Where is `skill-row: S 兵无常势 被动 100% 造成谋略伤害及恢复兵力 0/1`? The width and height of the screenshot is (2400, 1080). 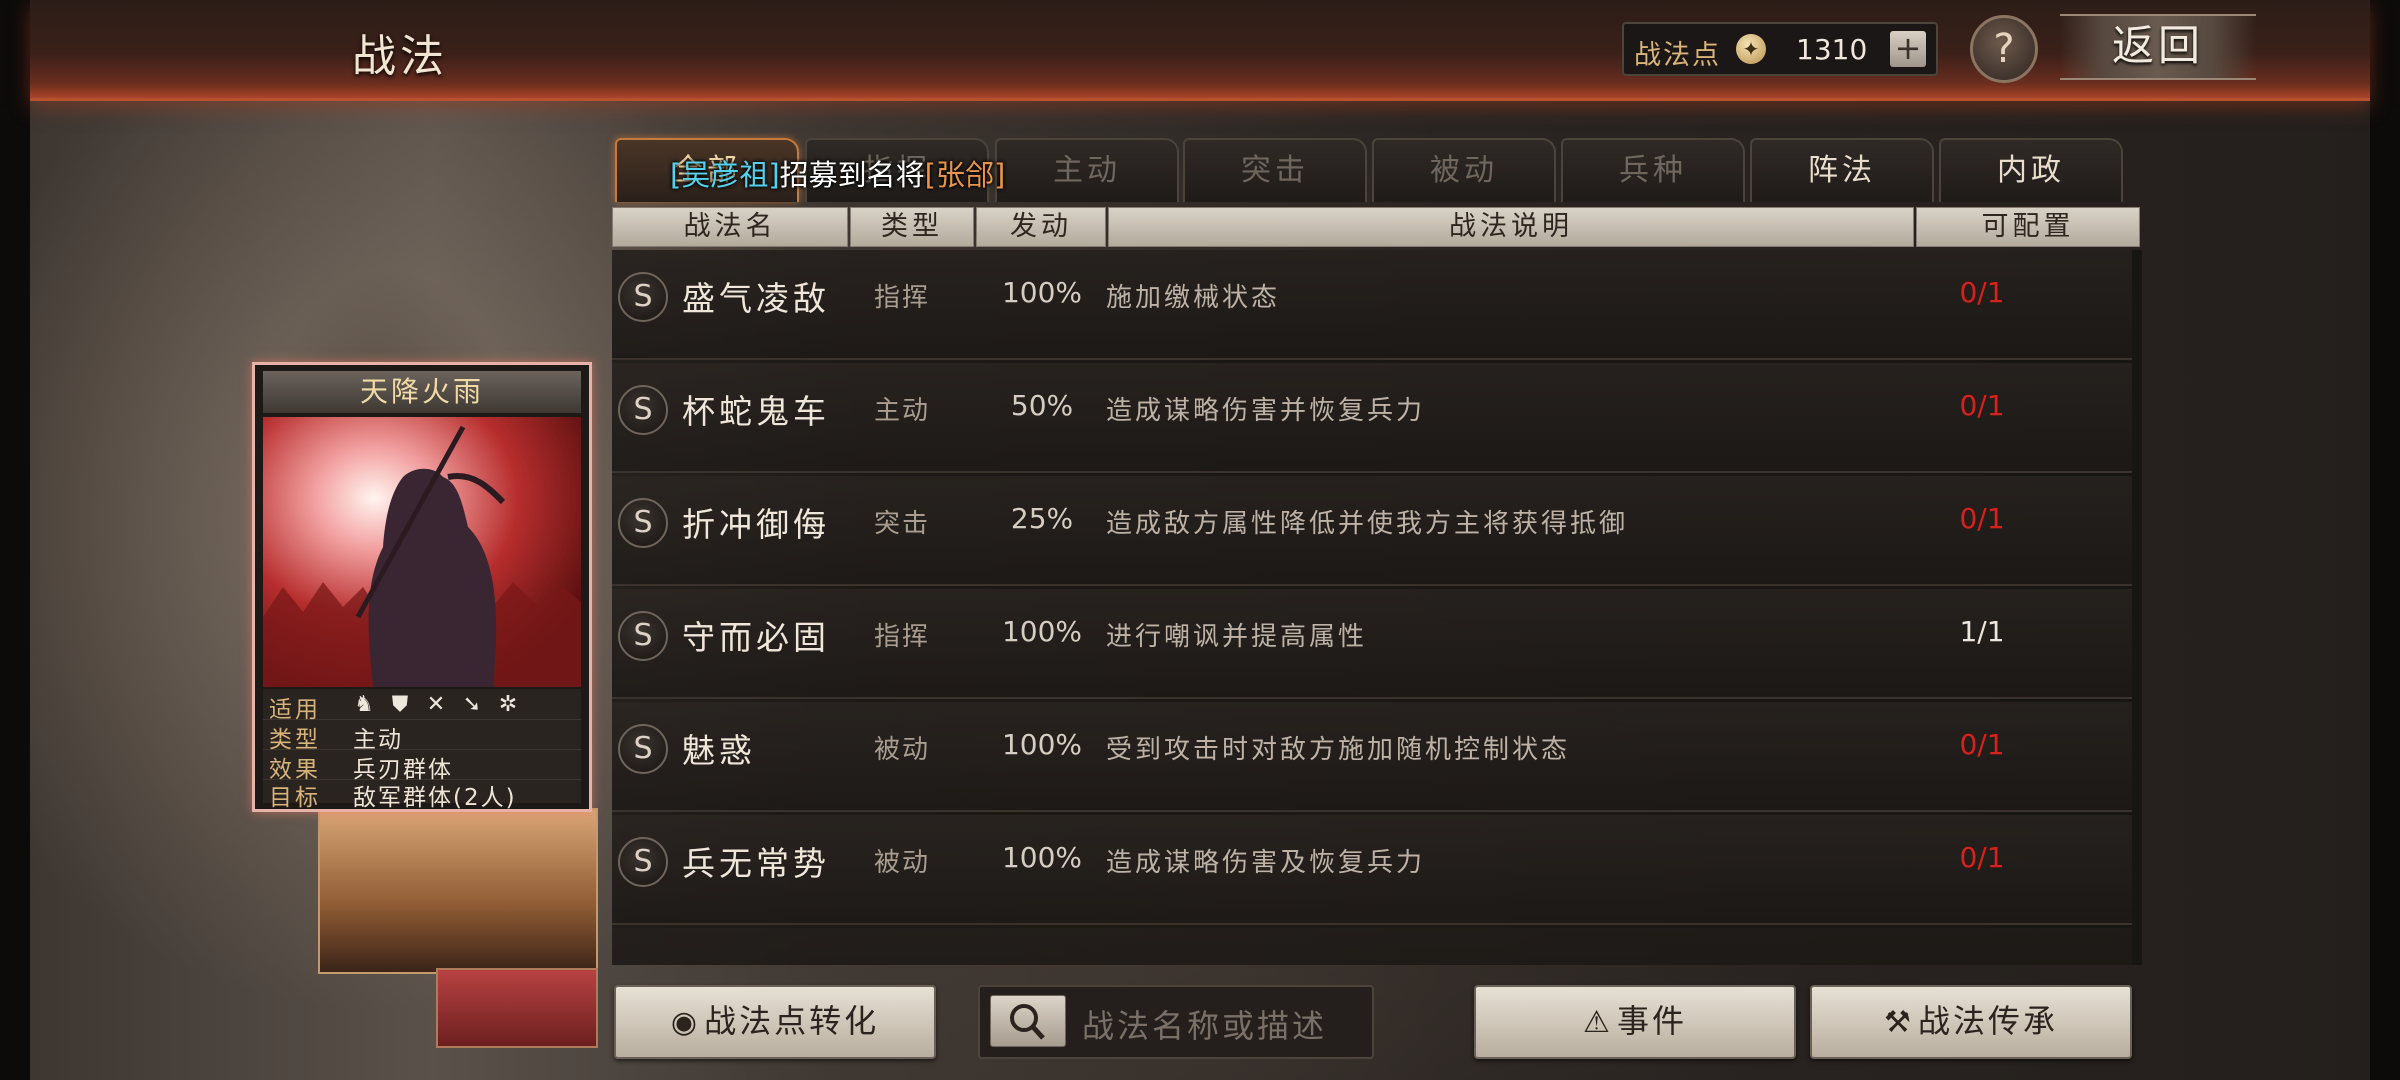 skill-row: S 兵无常势 被动 100% 造成谋略伤害及恢复兵力 0/1 is located at coordinates (1372, 870).